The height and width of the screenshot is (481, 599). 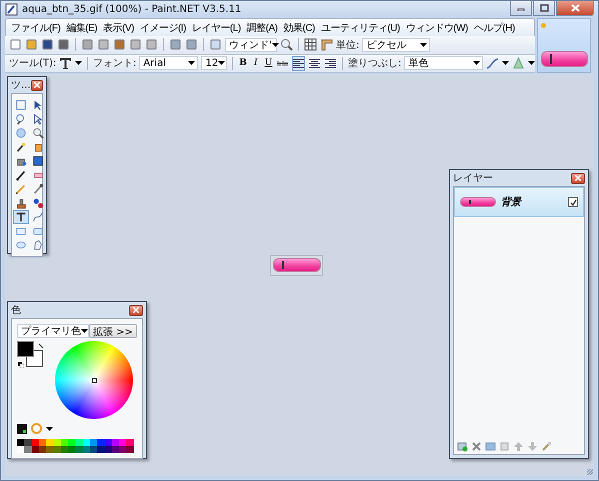 What do you see at coordinates (286, 45) in the screenshot?
I see `zoom-in-icon` at bounding box center [286, 45].